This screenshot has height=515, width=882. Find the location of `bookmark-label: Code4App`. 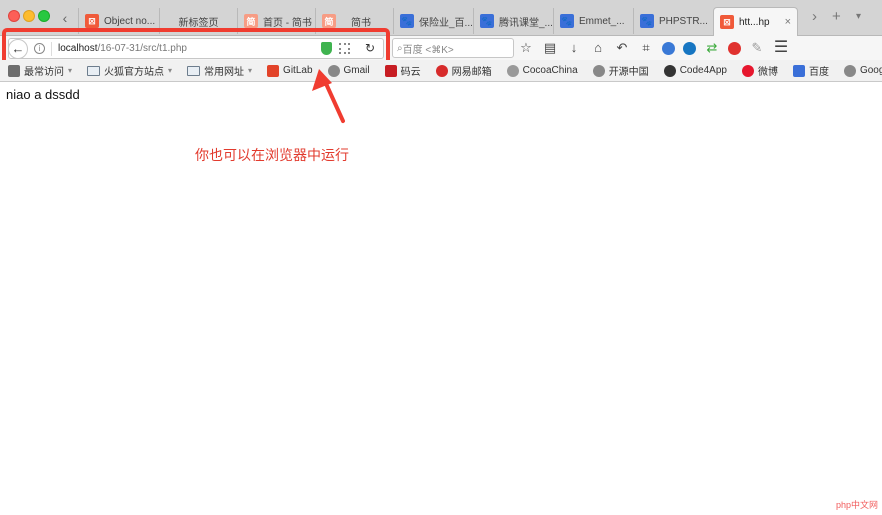

bookmark-label: Code4App is located at coordinates (703, 70).